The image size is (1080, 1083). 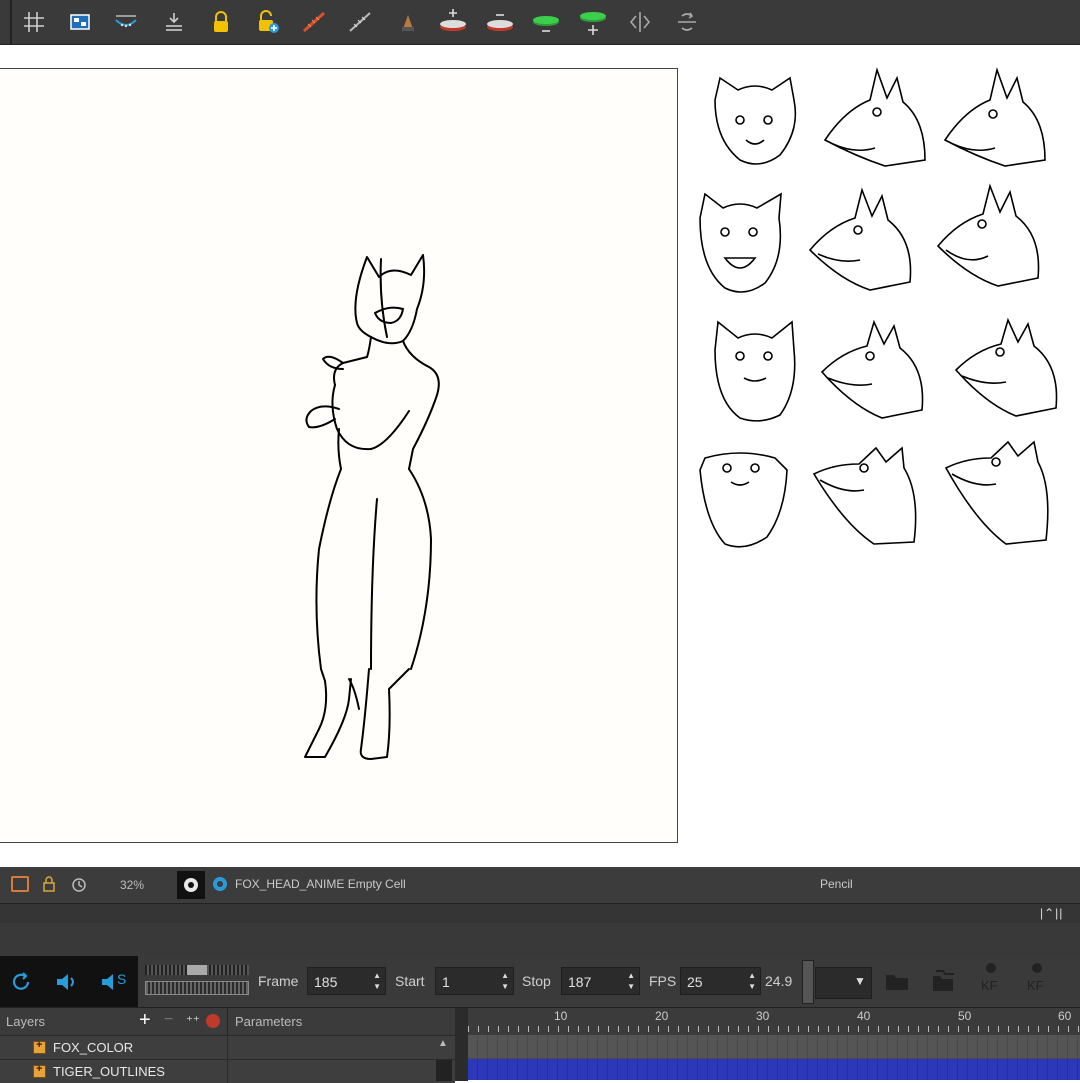 I want to click on layer-name: FOX_COLOR, so click(x=93, y=1047).